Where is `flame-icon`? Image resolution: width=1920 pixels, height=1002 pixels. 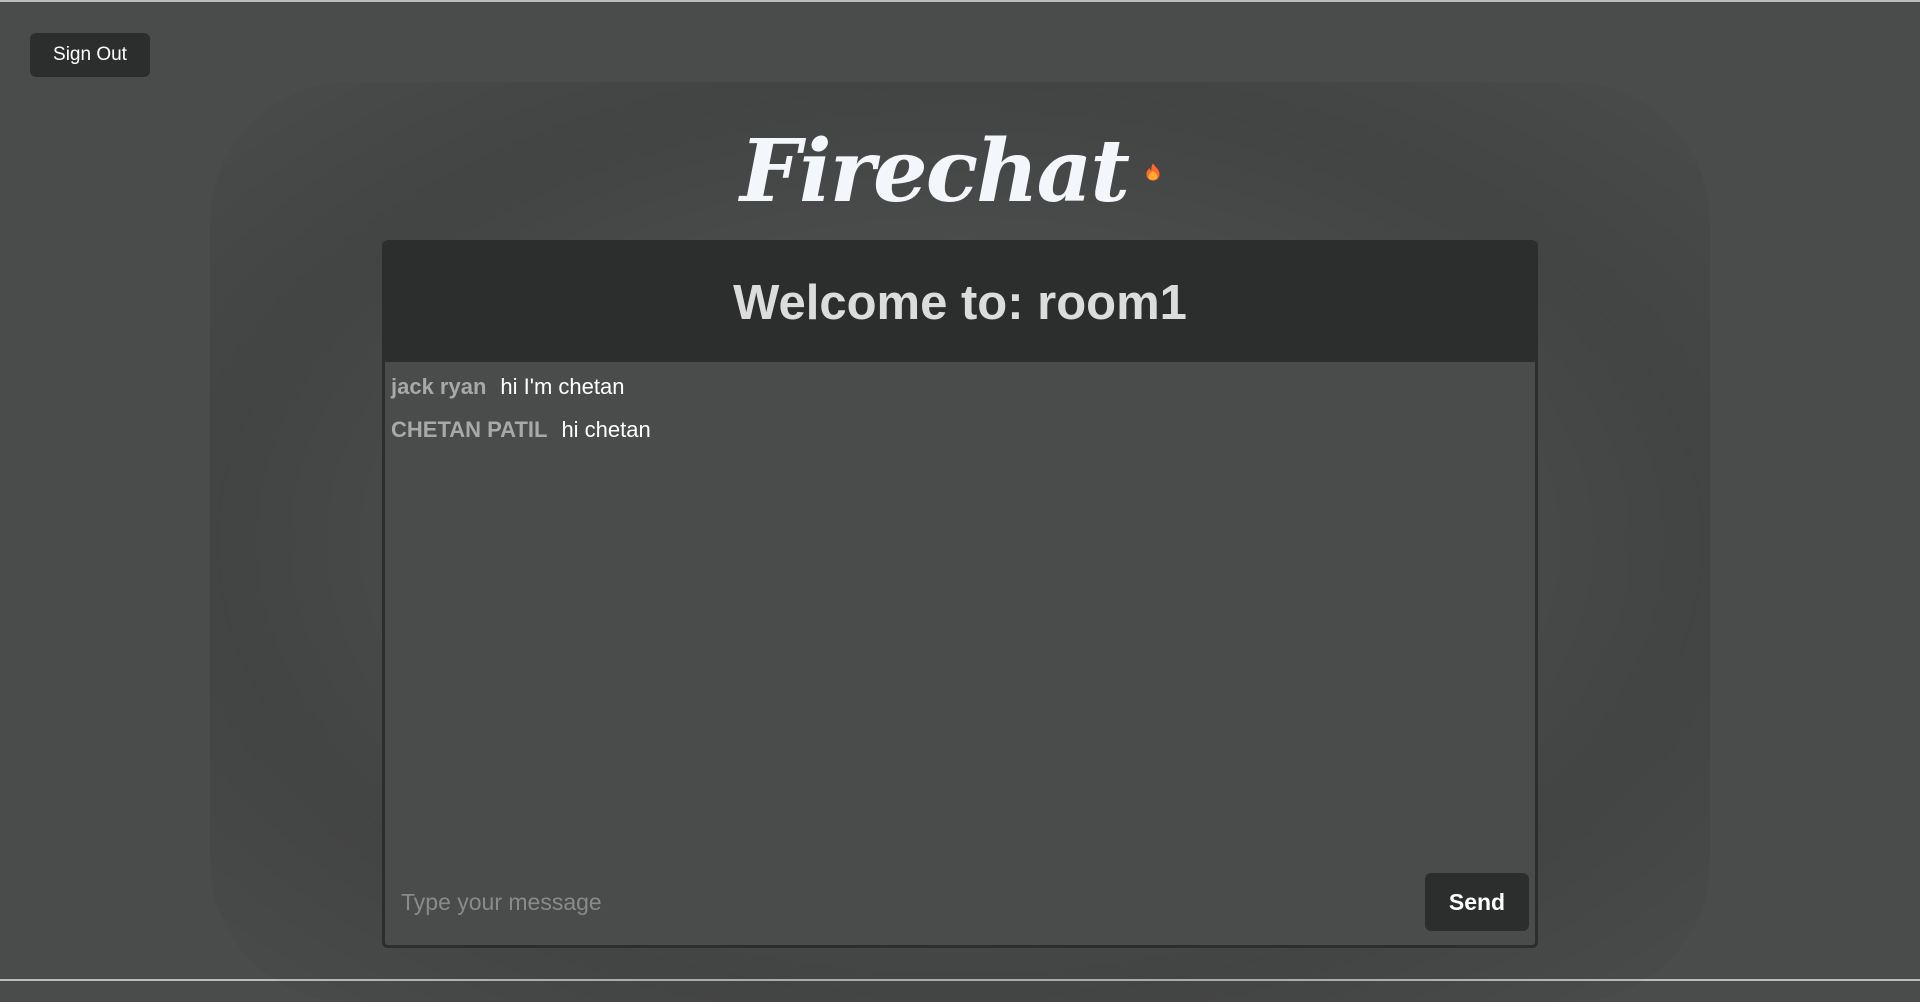 flame-icon is located at coordinates (1153, 172).